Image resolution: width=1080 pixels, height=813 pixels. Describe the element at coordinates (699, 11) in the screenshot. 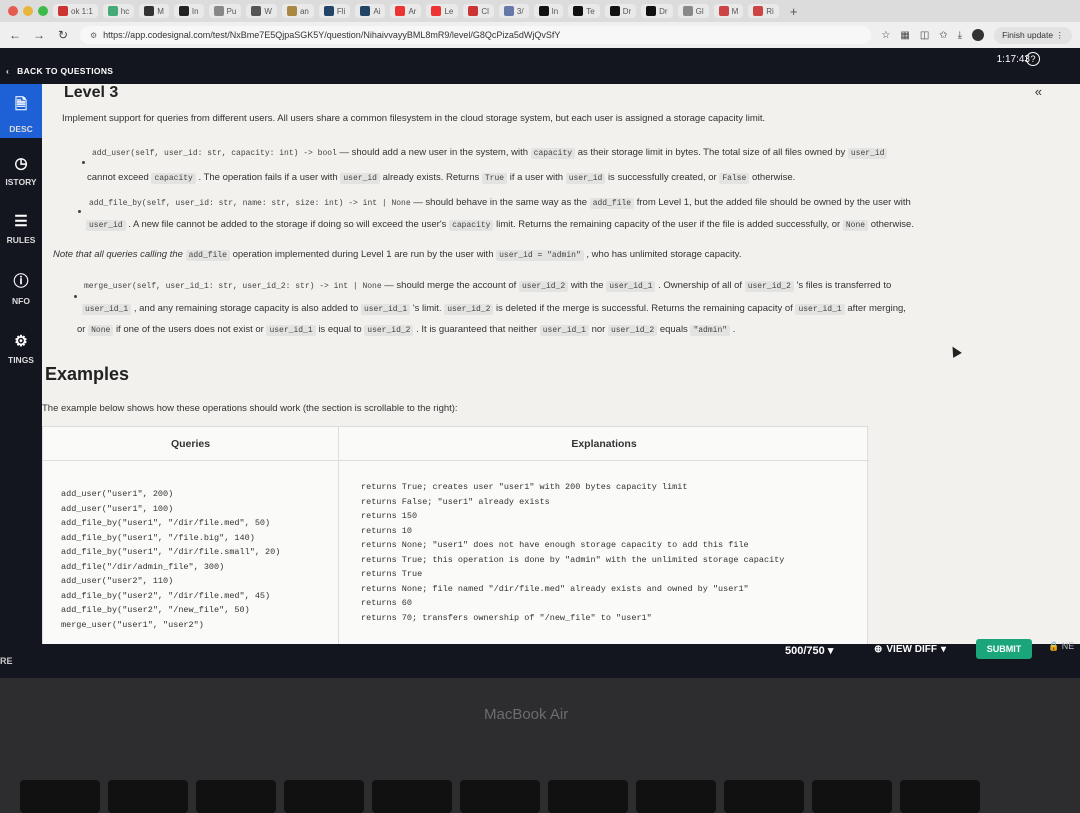

I see `tab-label: Gl` at that location.